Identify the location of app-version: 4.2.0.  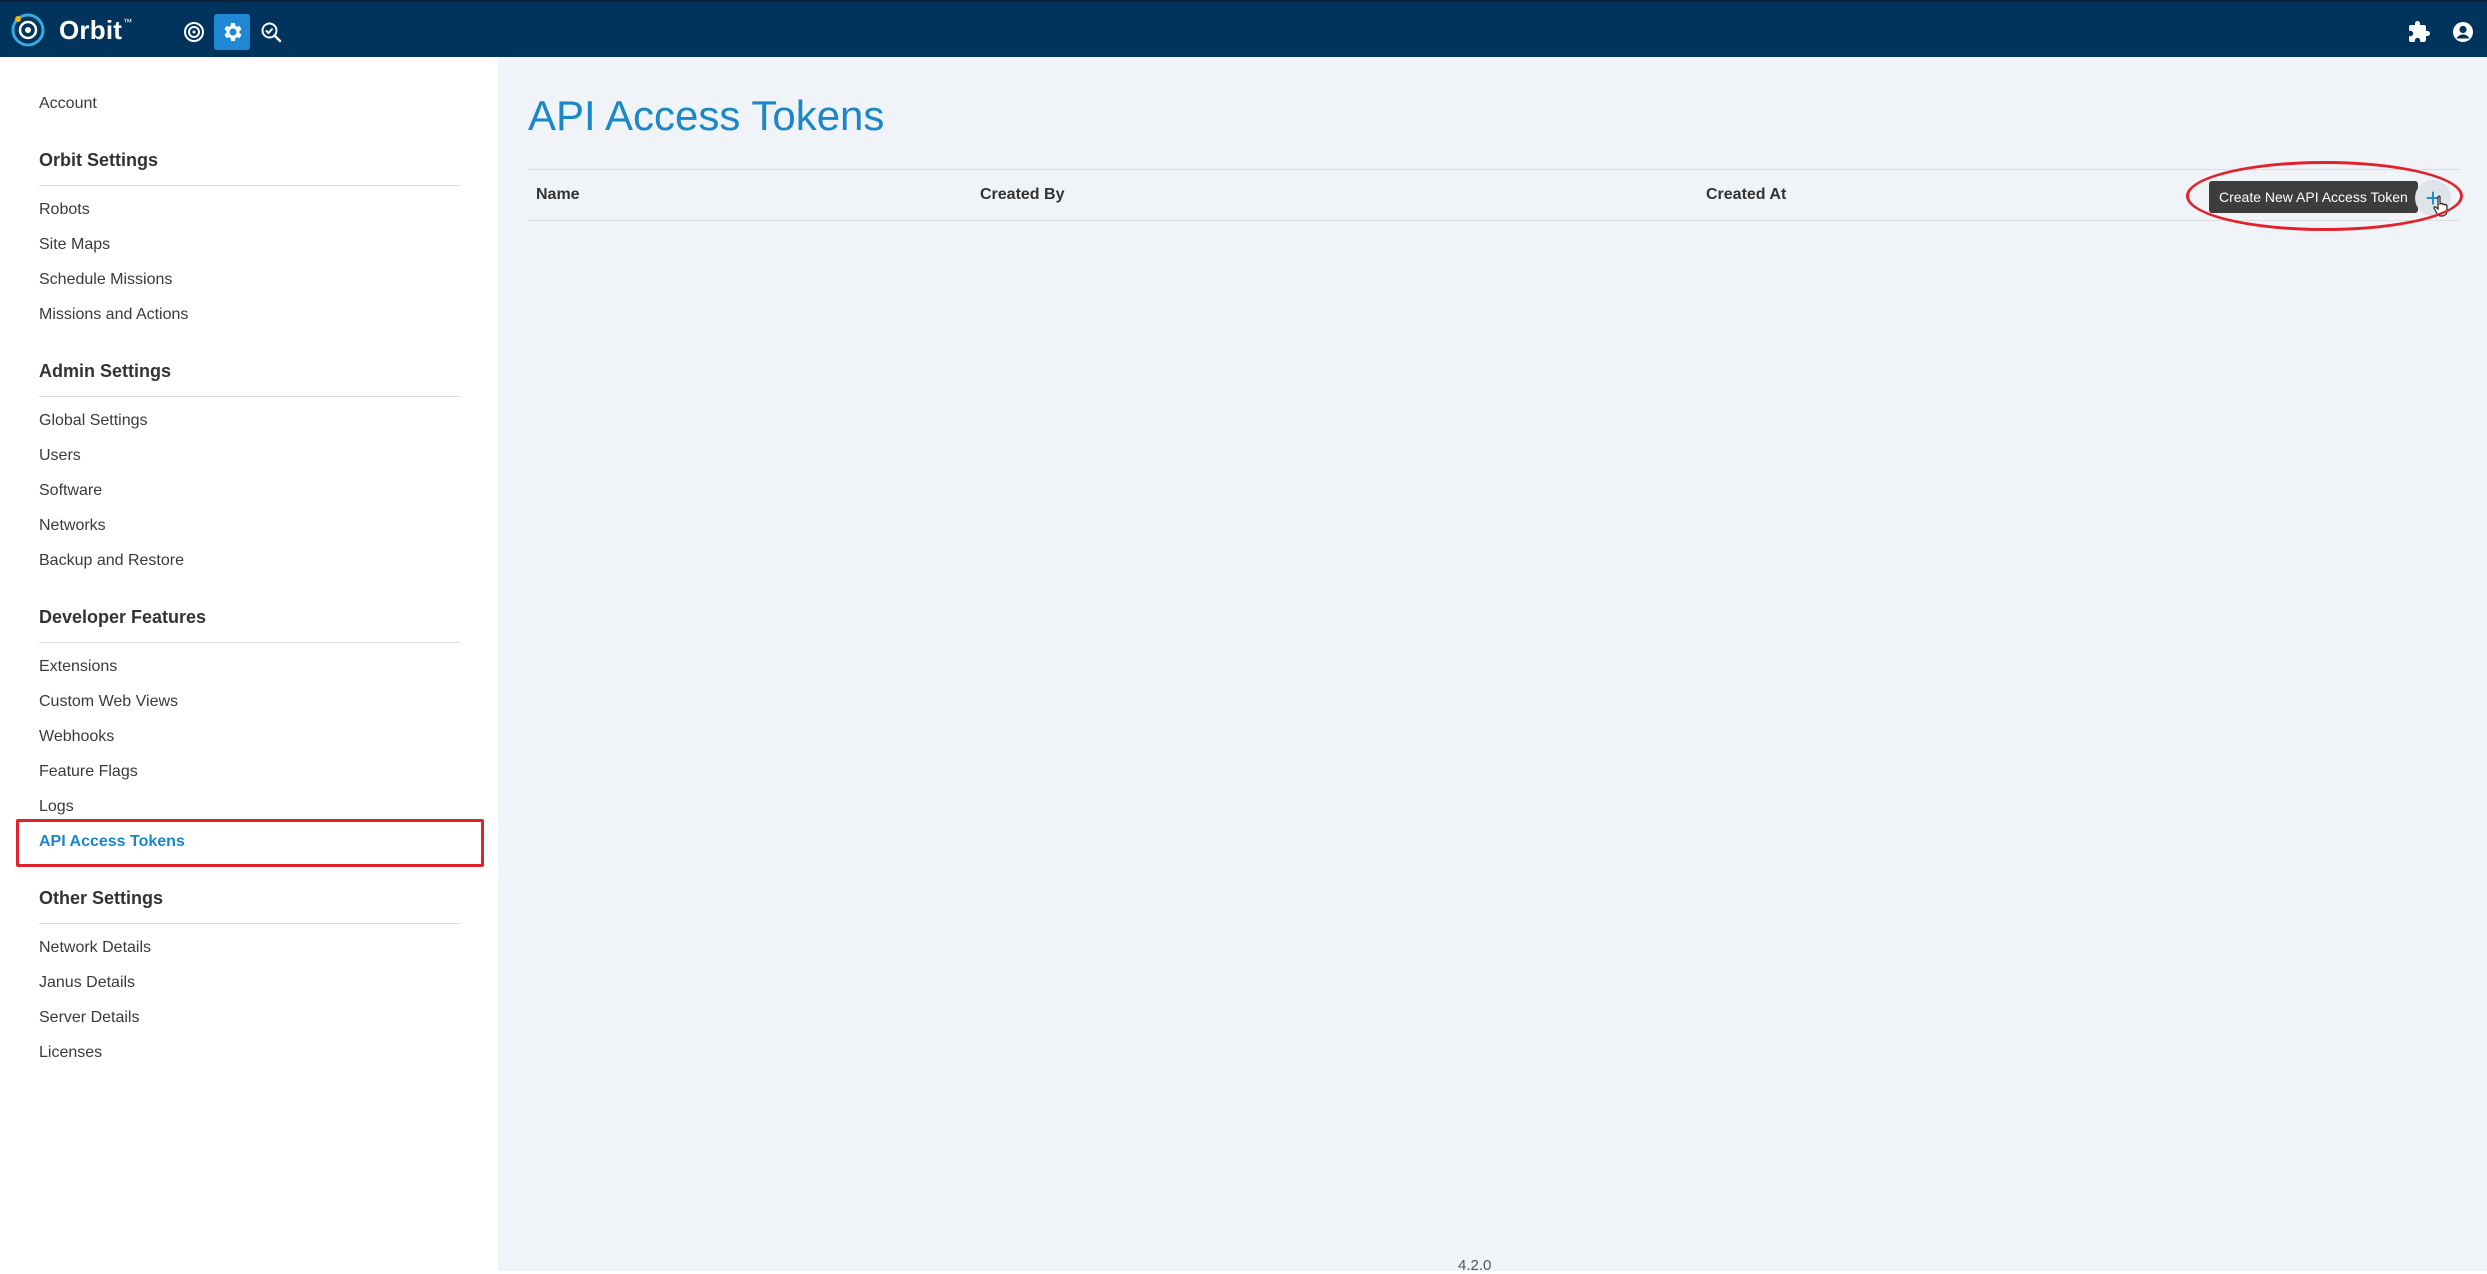
(1475, 1265).